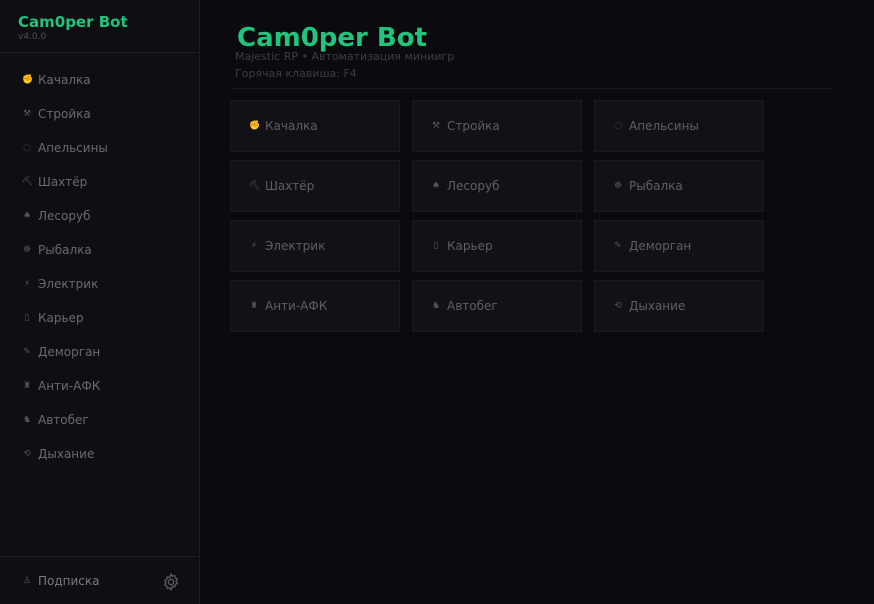 This screenshot has height=604, width=874. I want to click on brand-header: Cam0per Bot v4.0.0, so click(99, 26).